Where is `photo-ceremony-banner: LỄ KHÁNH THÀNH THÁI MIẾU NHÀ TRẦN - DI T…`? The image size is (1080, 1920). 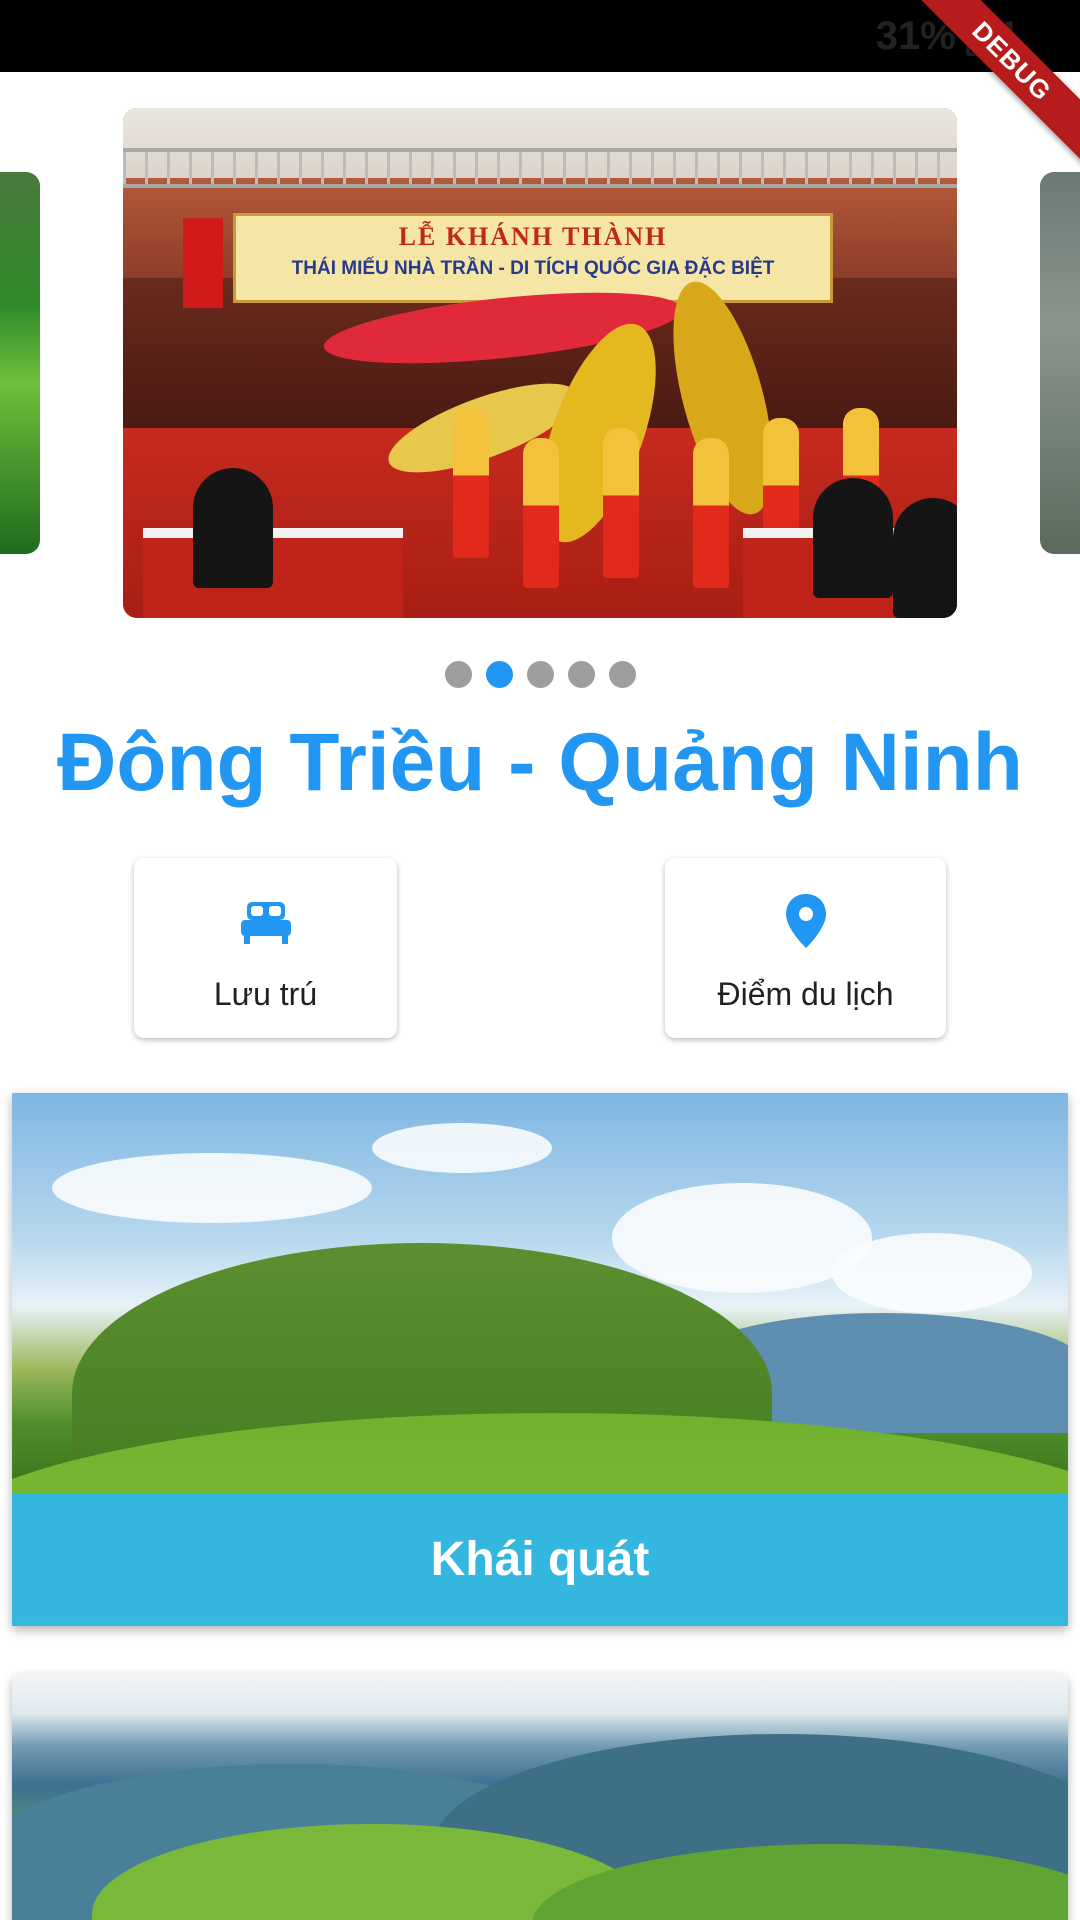
photo-ceremony-banner: LỄ KHÁNH THÀNH THÁI MIẾU NHÀ TRẦN - DI T… is located at coordinates (533, 258).